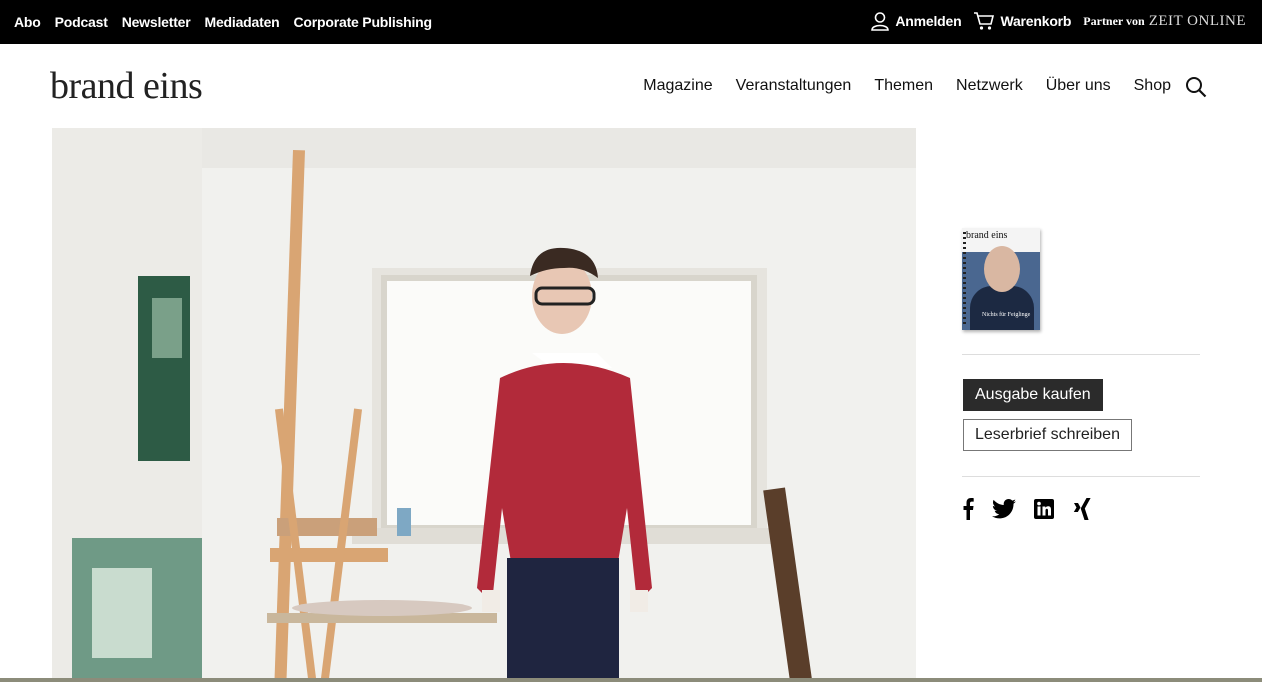 This screenshot has height=682, width=1262. I want to click on nav-netzwerk: Netzwerk, so click(989, 86).